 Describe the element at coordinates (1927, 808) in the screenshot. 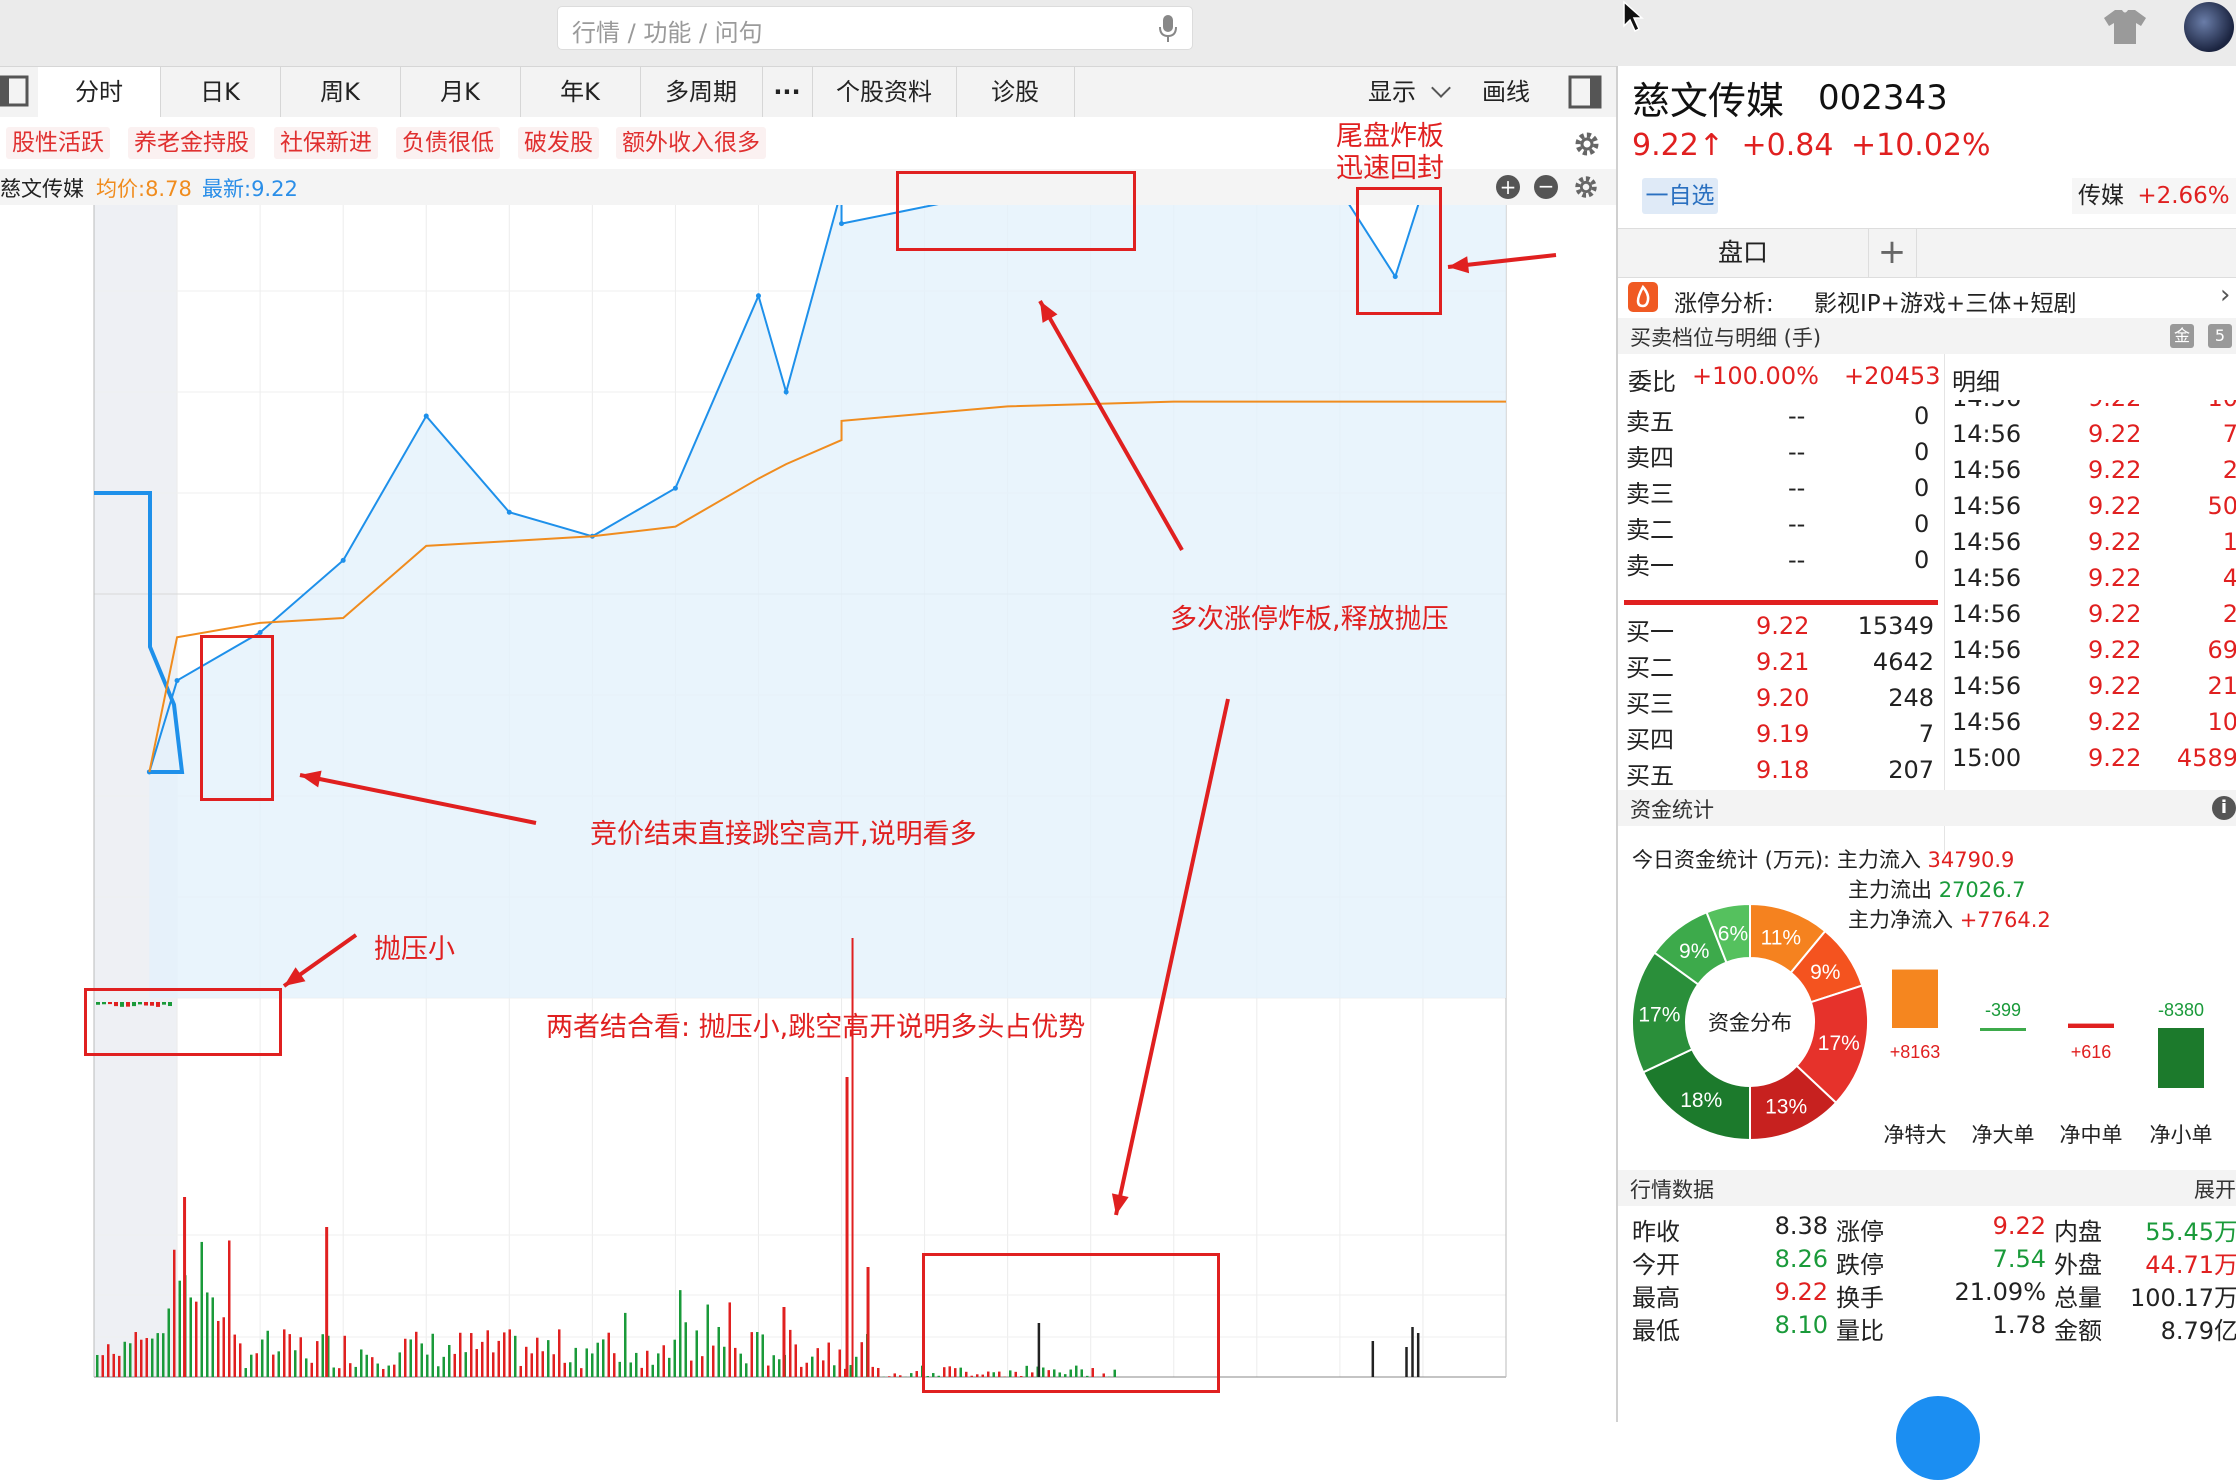

I see `fund-stats-header: 资金统计 i` at that location.